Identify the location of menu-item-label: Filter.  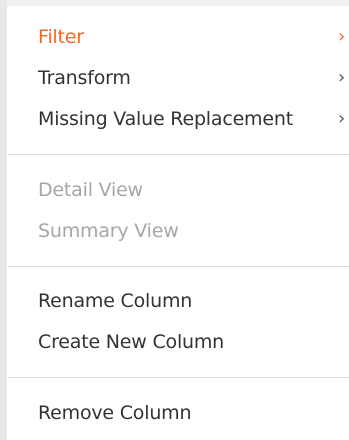
(61, 37).